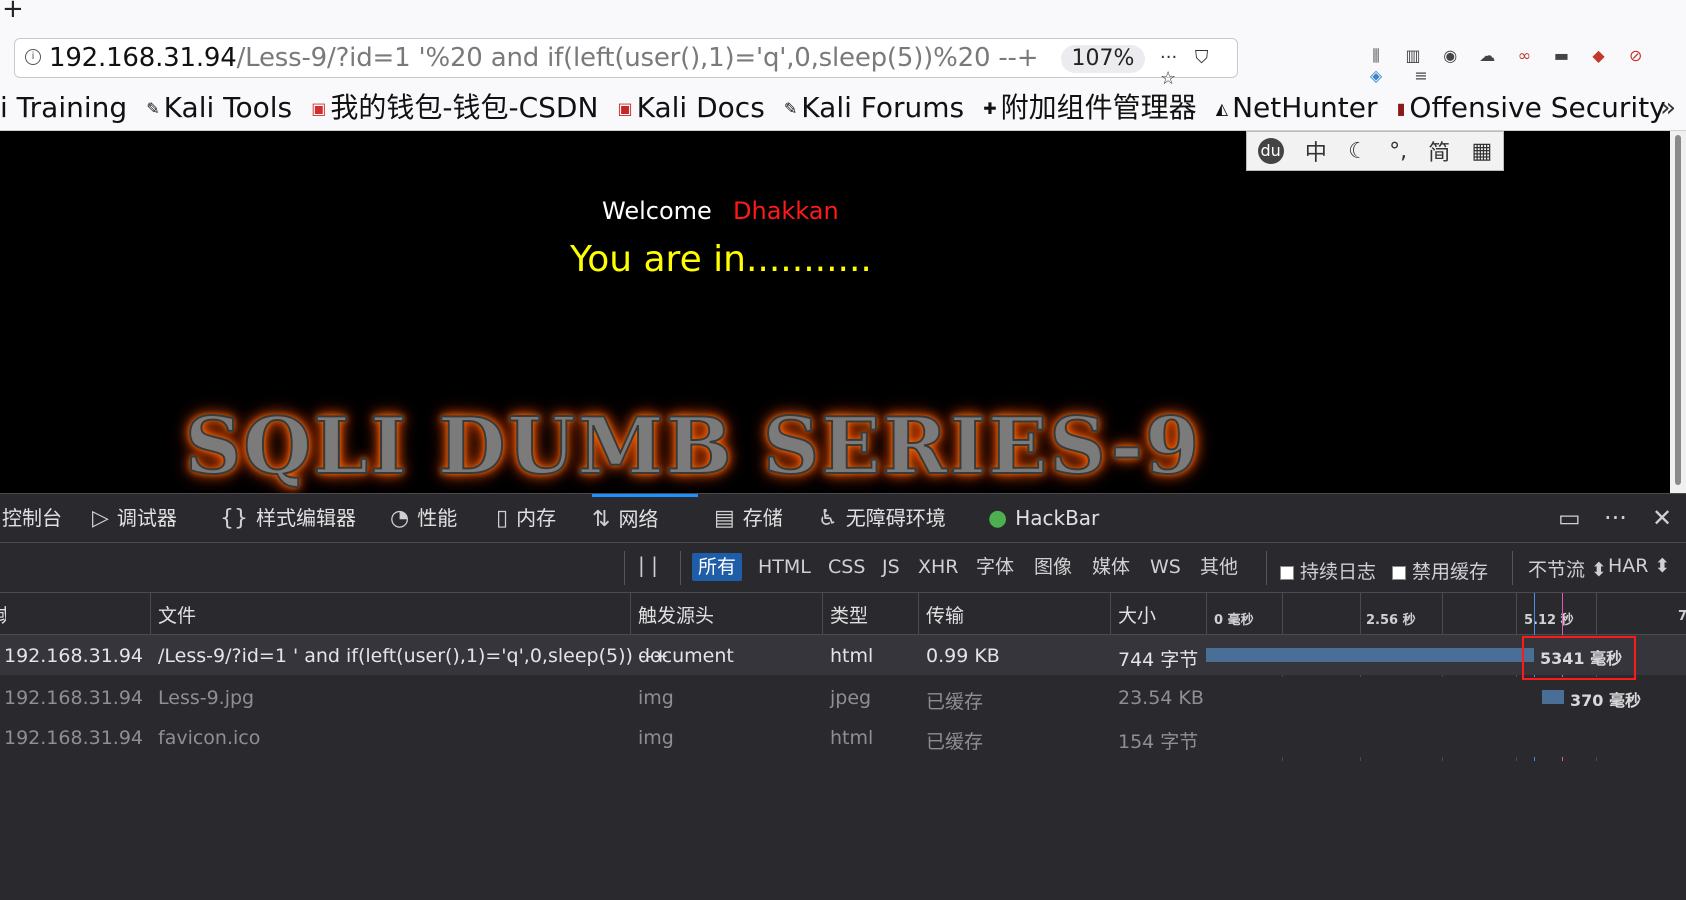  Describe the element at coordinates (1668, 108) in the screenshot. I see `bookmarks-overflow-icon: »` at that location.